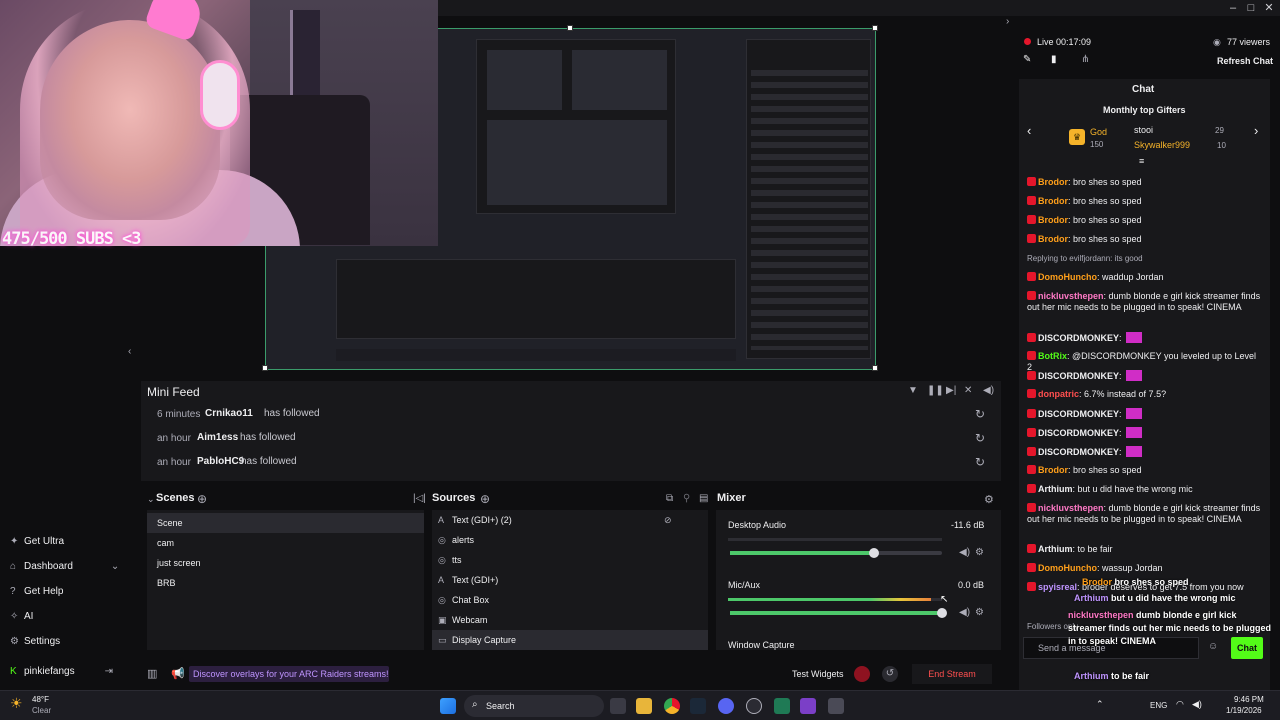 Image resolution: width=1280 pixels, height=720 pixels. I want to click on wifi-icon: ◠, so click(1180, 704).